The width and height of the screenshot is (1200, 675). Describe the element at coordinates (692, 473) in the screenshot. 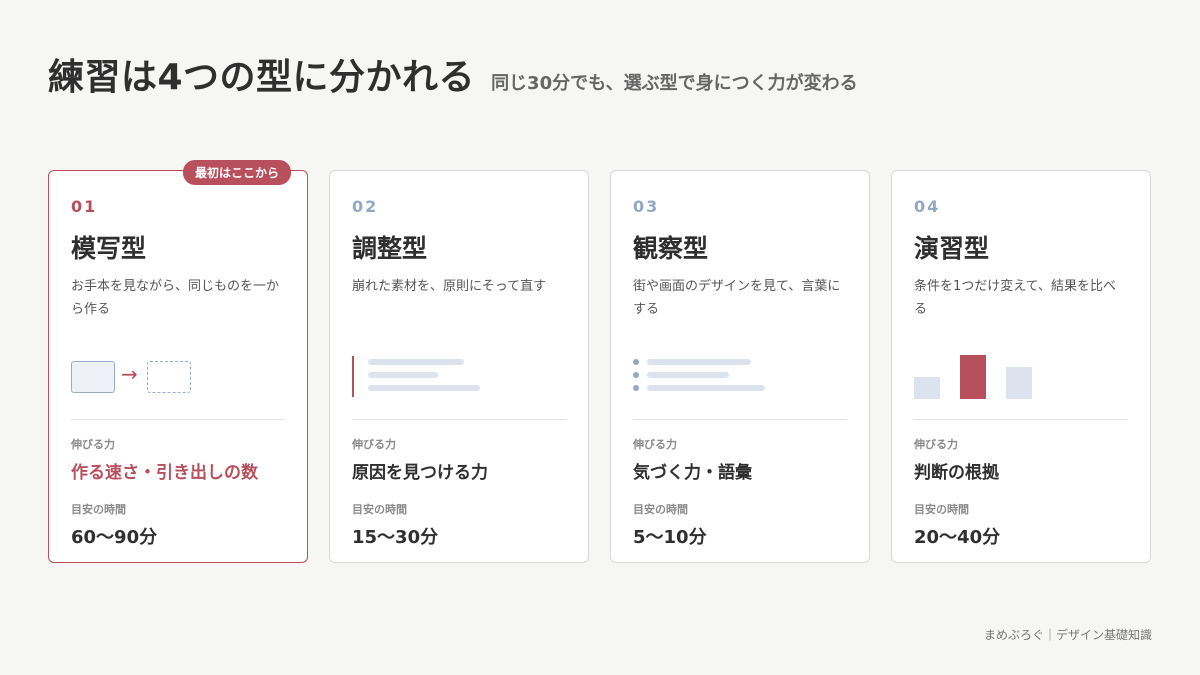

I see `strength-value: 気づく力・語彙` at that location.